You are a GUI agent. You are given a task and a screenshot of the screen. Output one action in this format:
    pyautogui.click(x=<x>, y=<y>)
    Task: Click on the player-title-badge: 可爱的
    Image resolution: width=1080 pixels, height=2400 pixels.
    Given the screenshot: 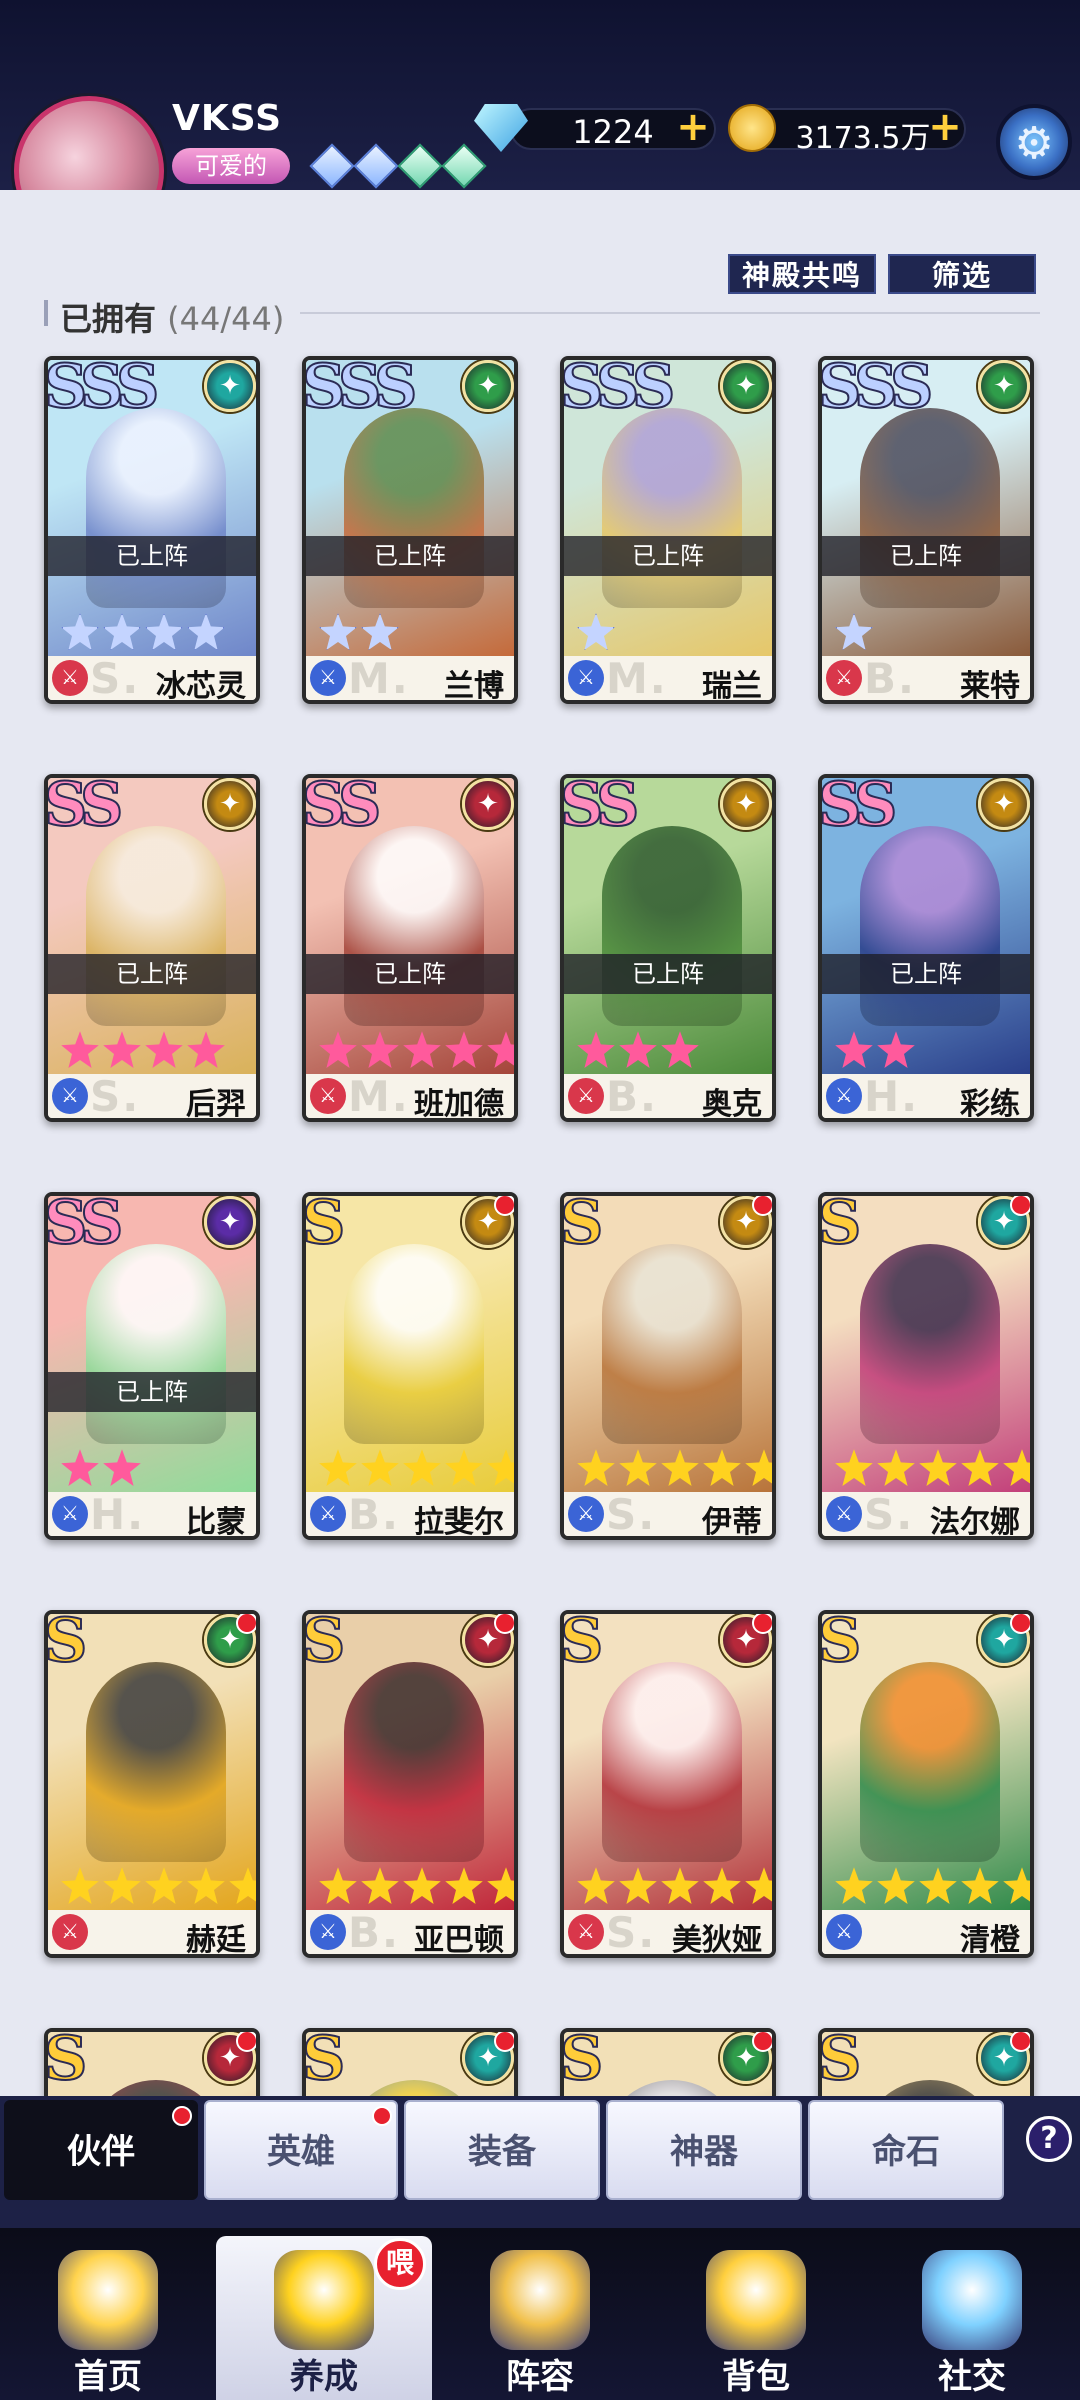 What is the action you would take?
    pyautogui.click(x=231, y=166)
    